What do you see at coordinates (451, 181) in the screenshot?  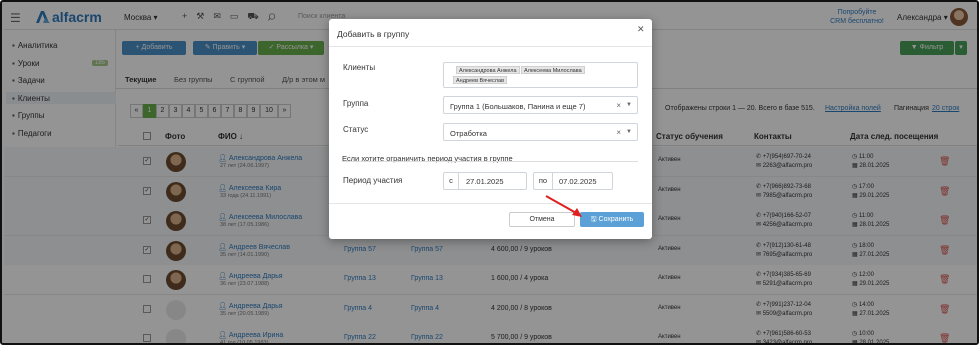 I see `from-addon: с` at bounding box center [451, 181].